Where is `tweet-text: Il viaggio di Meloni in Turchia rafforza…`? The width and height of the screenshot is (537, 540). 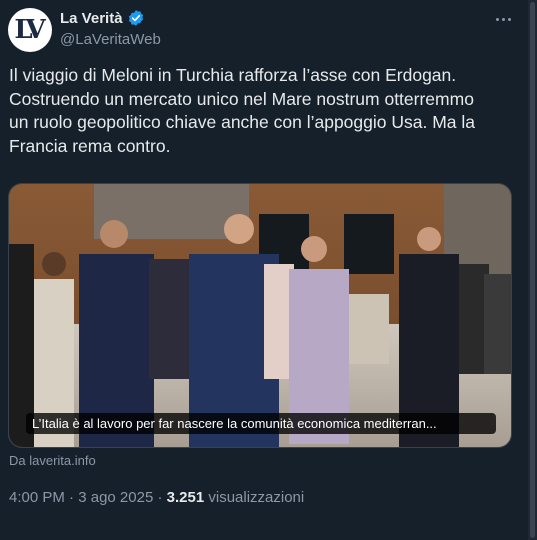
tweet-text: Il viaggio di Meloni in Turchia rafforza… is located at coordinates (242, 110).